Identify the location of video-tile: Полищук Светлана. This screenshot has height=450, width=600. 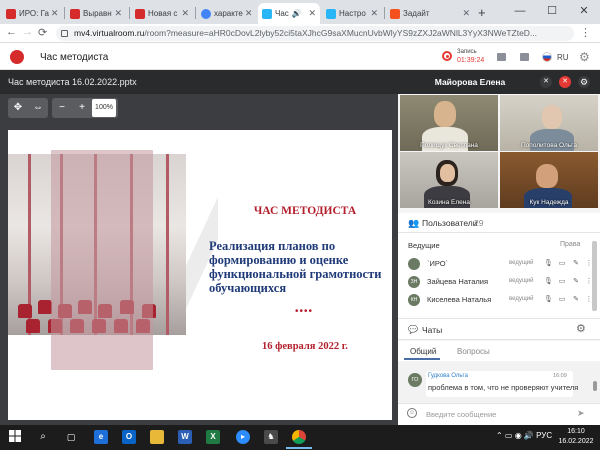
(449, 123).